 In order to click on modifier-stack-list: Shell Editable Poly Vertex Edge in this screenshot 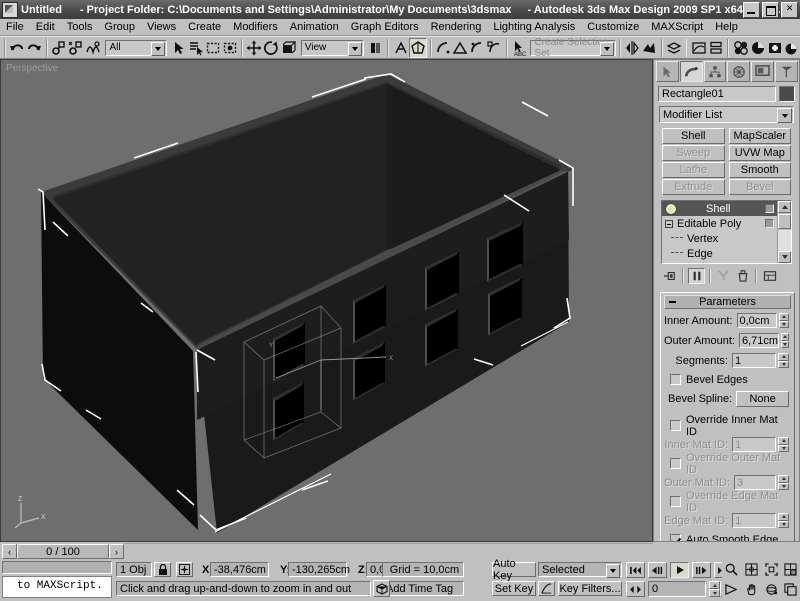, I will do `click(719, 232)`.